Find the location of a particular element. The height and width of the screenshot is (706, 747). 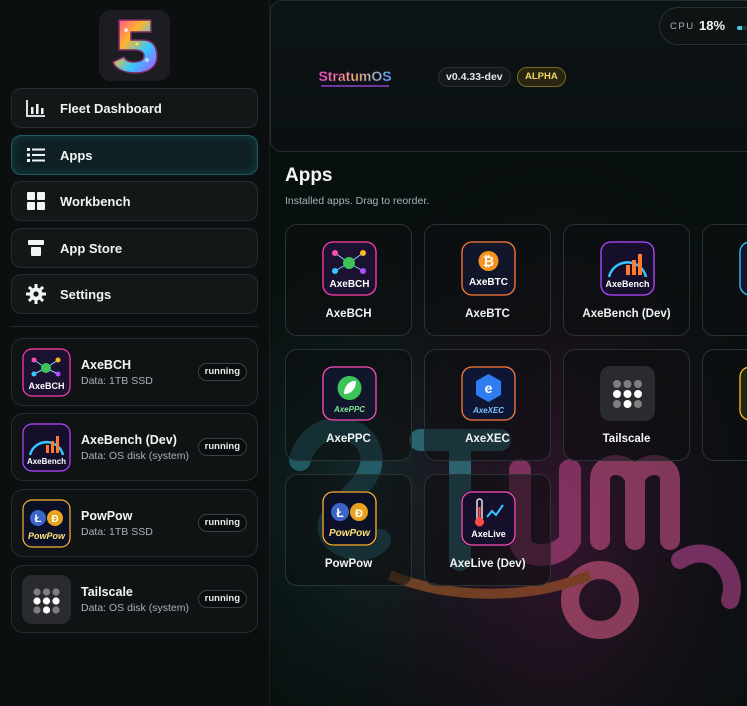

axexec-icon: e AxeXEC is located at coordinates (488, 393).